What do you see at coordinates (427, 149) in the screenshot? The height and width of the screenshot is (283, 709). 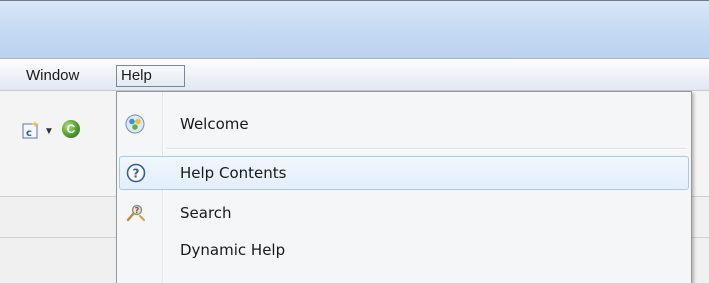 I see `menu-separator` at bounding box center [427, 149].